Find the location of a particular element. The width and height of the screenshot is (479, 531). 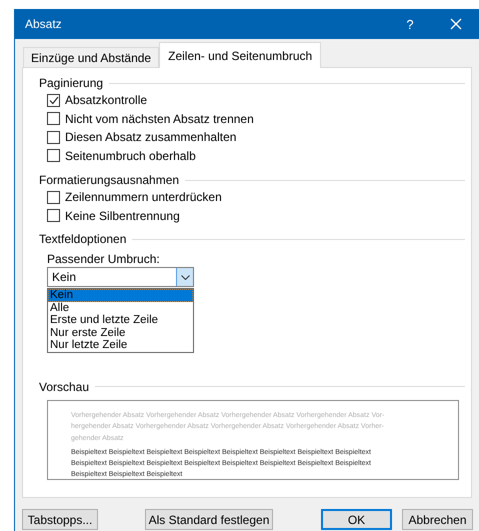

group-heading: Formatierungsausnahmen is located at coordinates (109, 180).